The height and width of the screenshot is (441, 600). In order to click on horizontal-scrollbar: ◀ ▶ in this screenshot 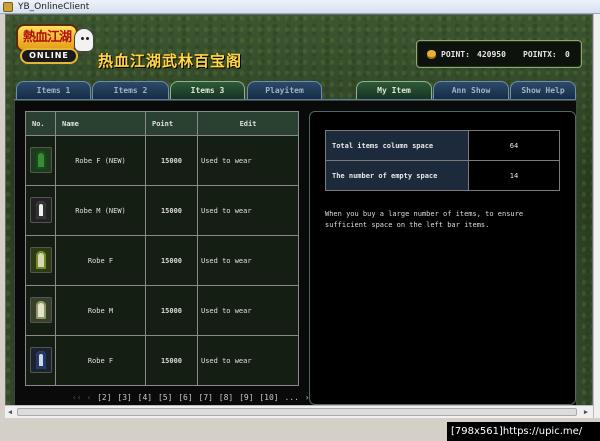, I will do `click(299, 411)`.